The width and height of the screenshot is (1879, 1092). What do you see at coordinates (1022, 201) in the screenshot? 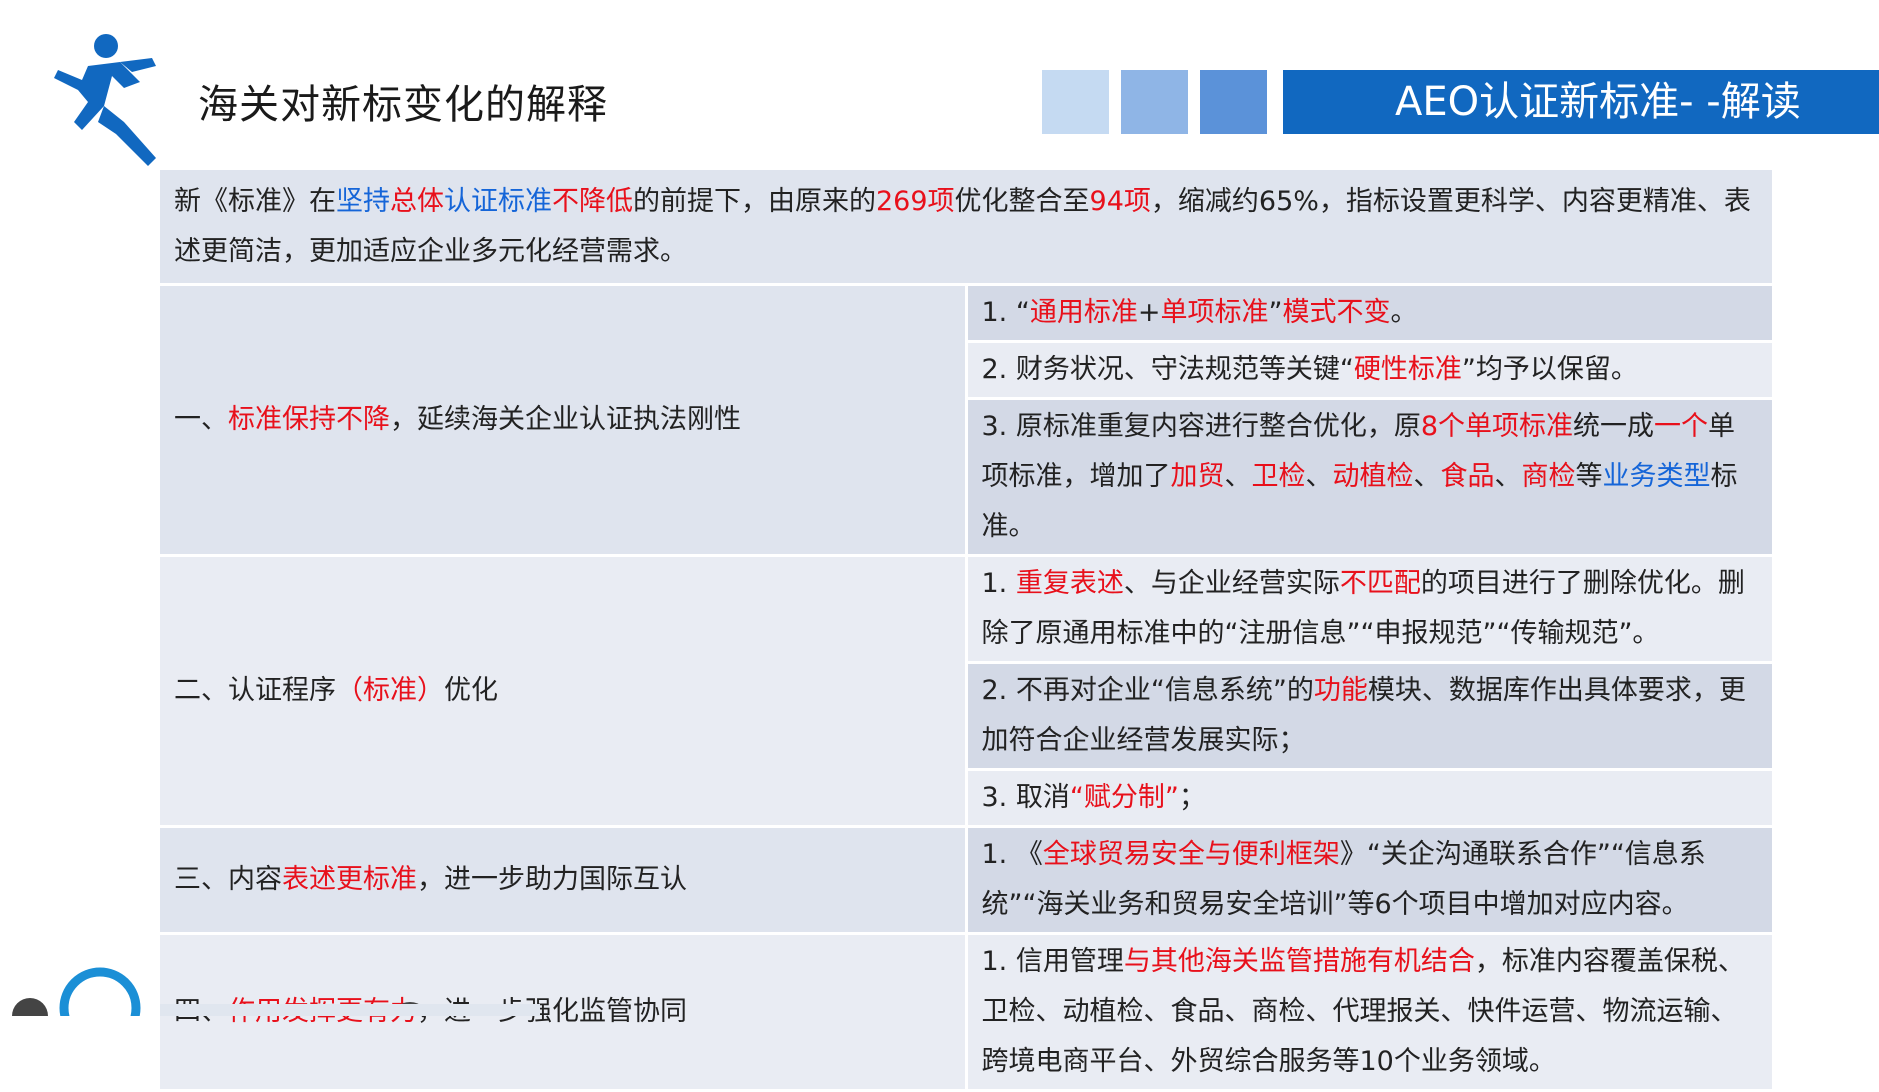
I see `text-segment: 优化整合至` at bounding box center [1022, 201].